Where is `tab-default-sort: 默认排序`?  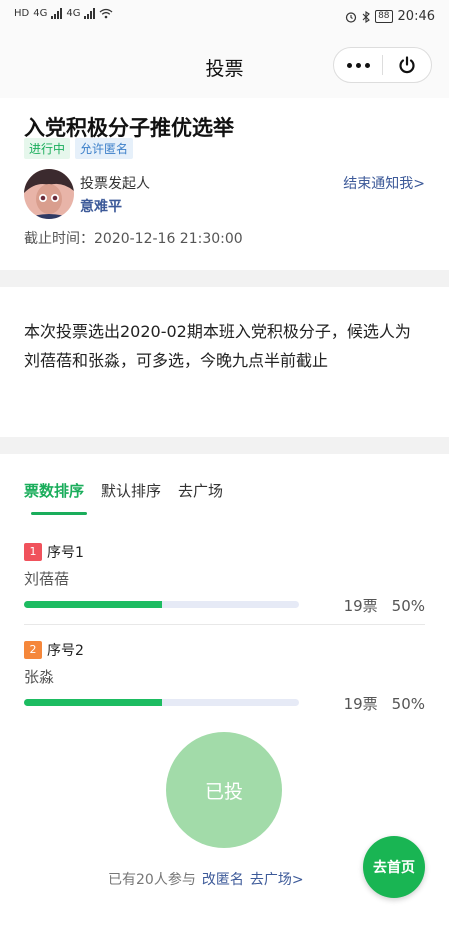 tab-default-sort: 默认排序 is located at coordinates (131, 490).